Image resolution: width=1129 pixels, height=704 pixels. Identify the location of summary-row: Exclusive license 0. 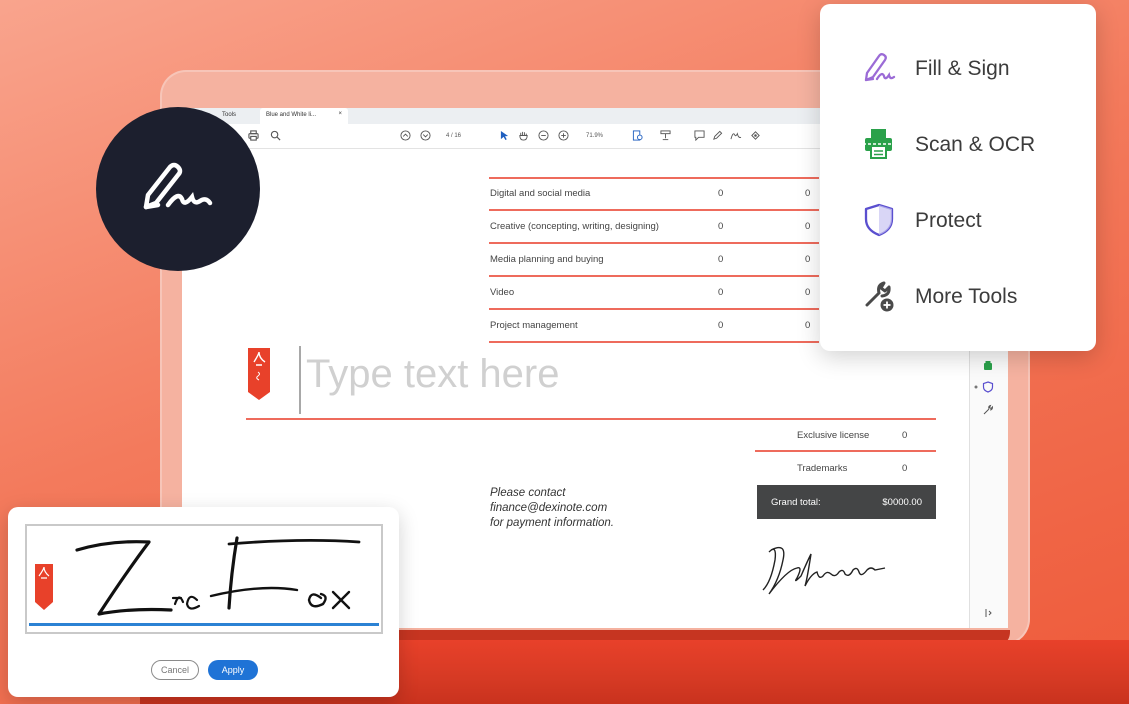
(845, 435).